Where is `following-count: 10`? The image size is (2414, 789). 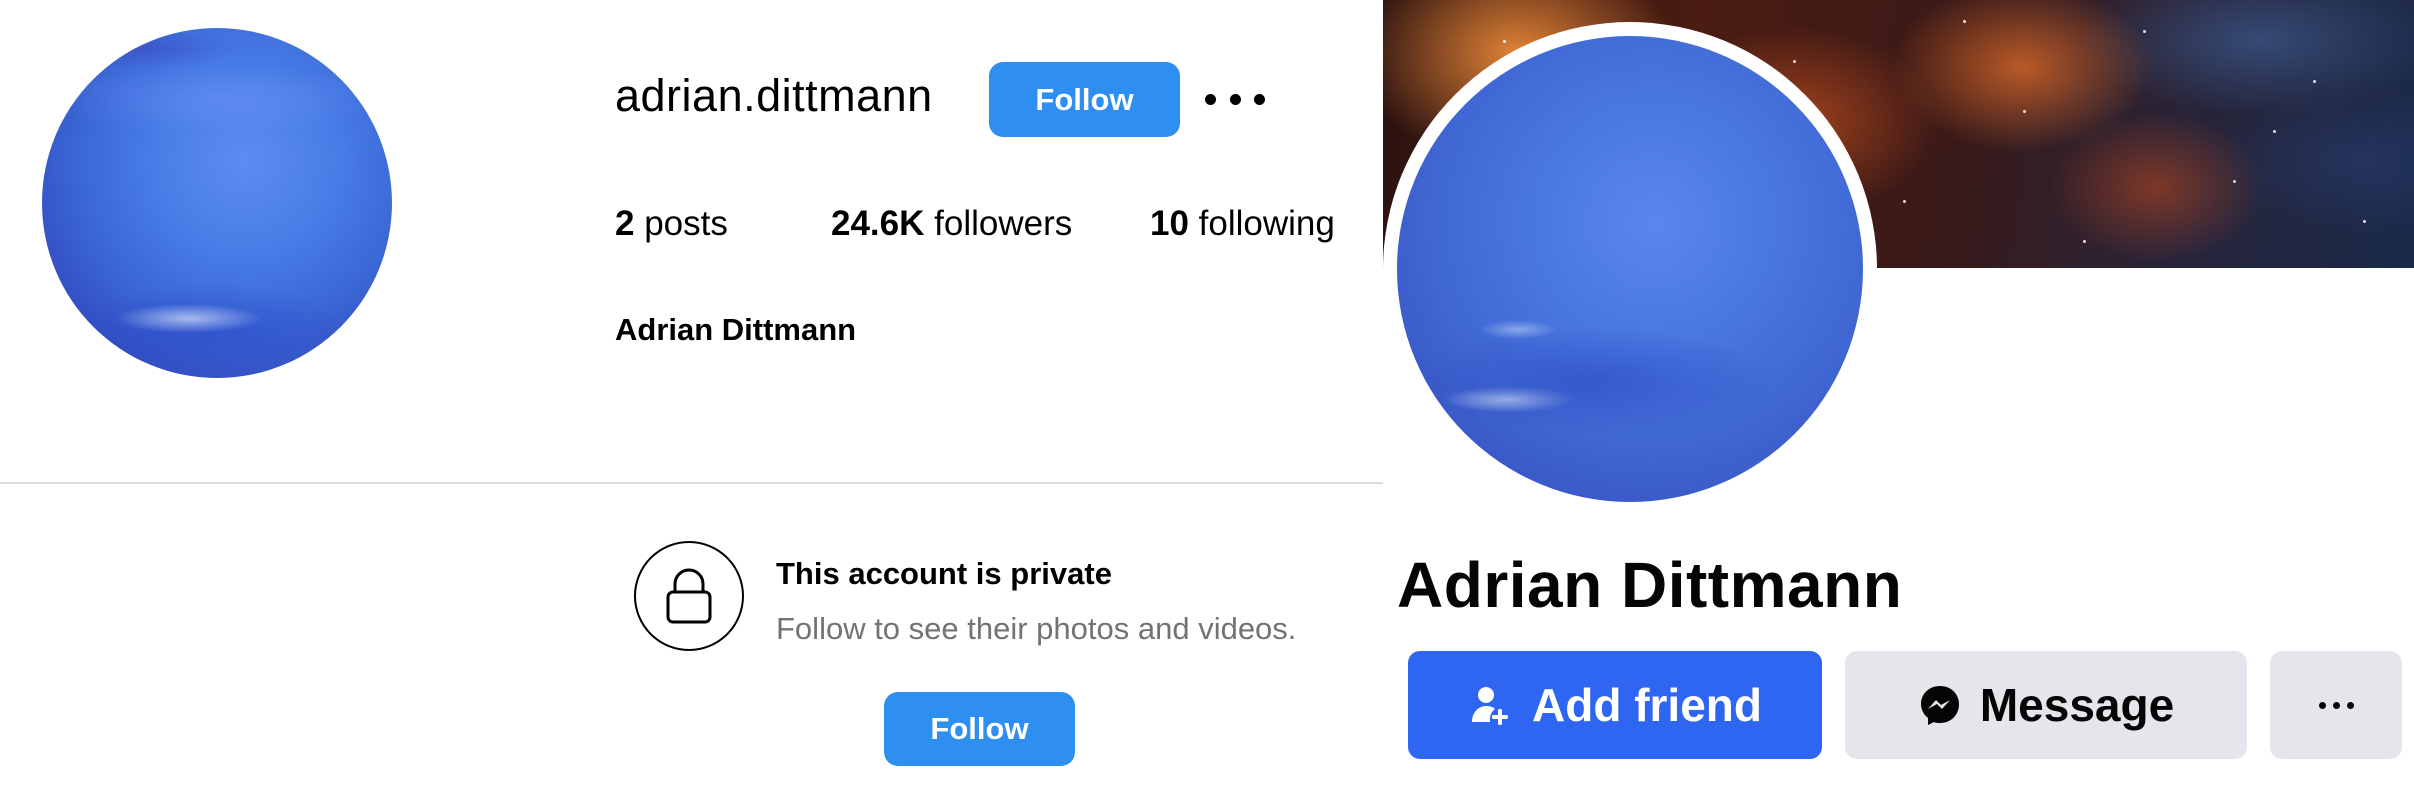
following-count: 10 is located at coordinates (1169, 223).